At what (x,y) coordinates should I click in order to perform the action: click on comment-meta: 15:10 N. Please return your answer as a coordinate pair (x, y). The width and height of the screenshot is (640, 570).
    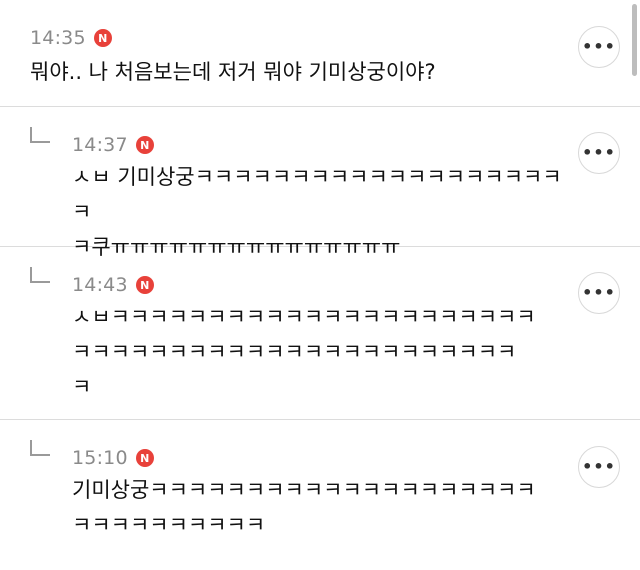
    Looking at the image, I should click on (113, 458).